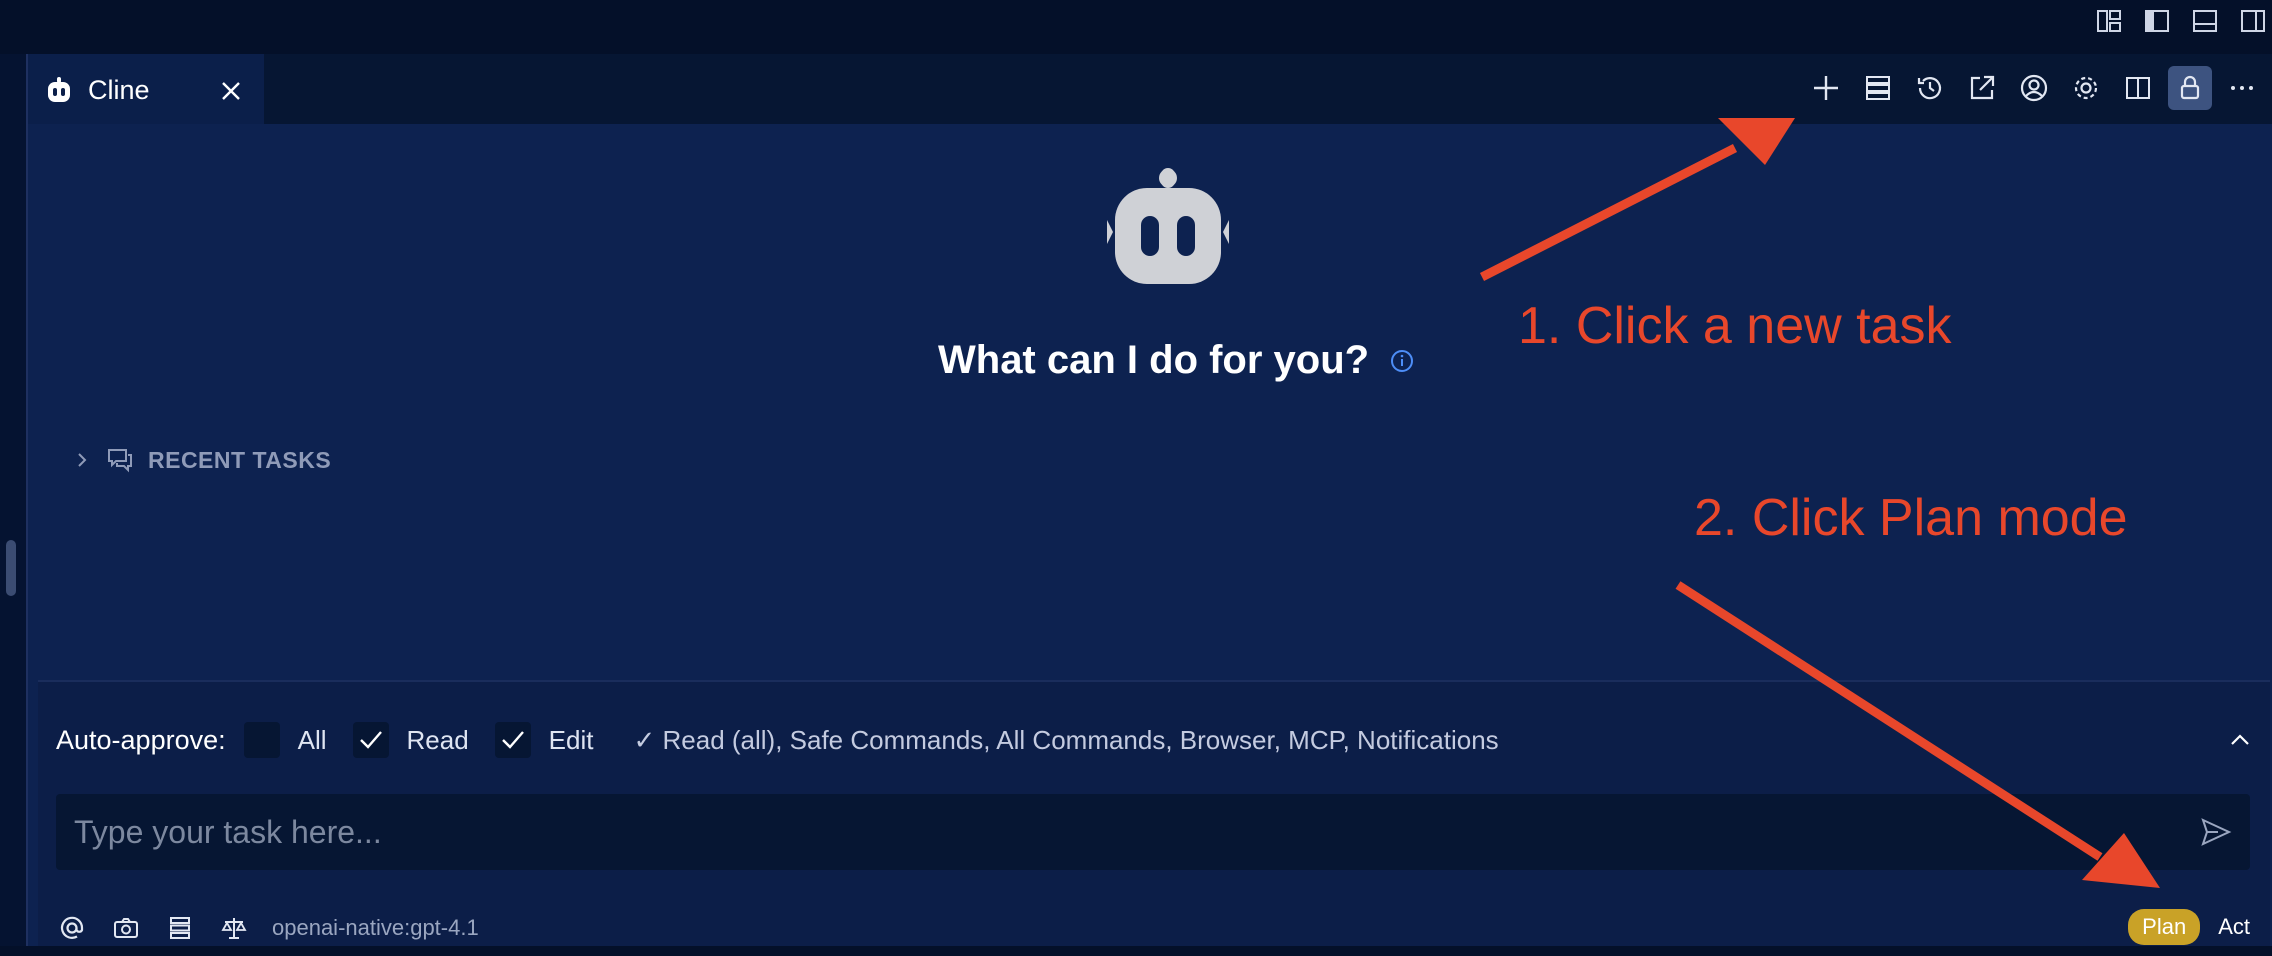 The height and width of the screenshot is (956, 2272). I want to click on mention-button, so click(72, 928).